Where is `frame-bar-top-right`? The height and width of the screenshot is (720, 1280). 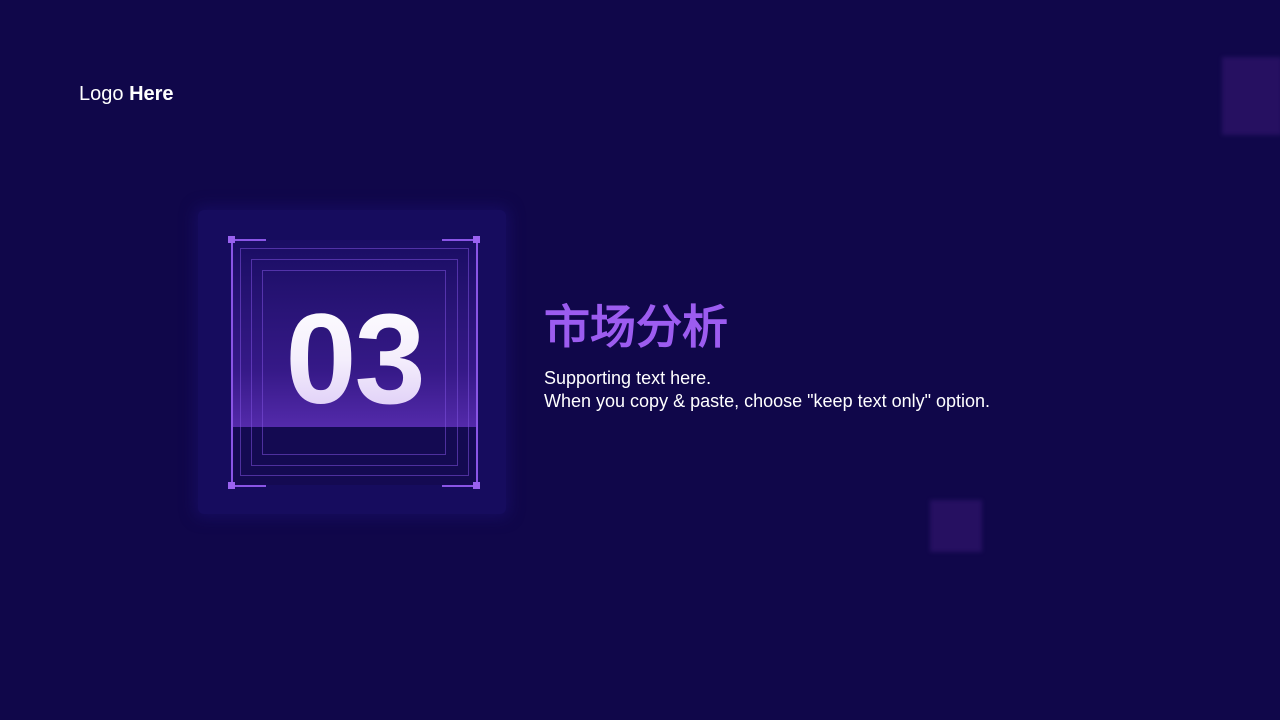
frame-bar-top-right is located at coordinates (459, 240).